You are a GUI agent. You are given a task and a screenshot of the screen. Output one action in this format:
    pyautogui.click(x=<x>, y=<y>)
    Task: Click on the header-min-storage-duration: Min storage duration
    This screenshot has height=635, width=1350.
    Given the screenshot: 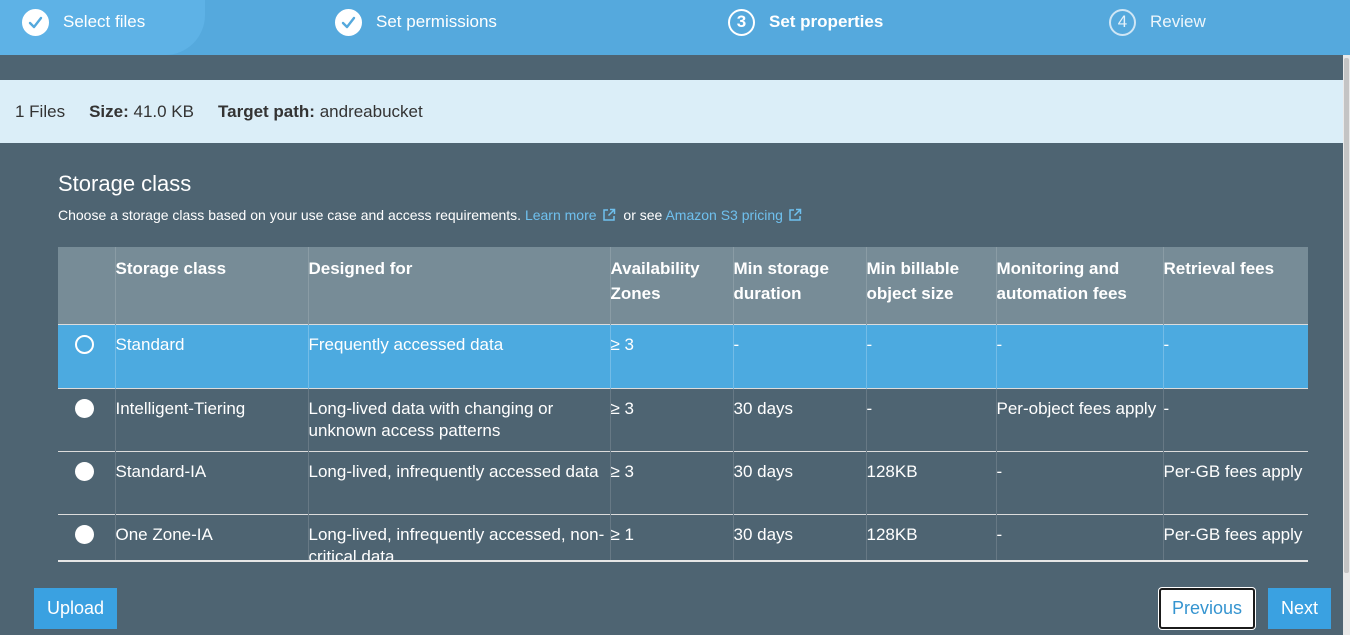 What is the action you would take?
    pyautogui.click(x=799, y=286)
    